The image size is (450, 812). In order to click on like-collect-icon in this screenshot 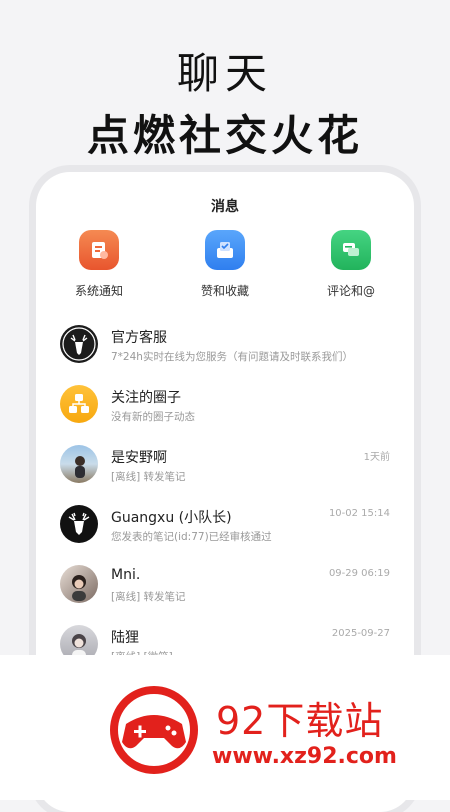, I will do `click(225, 250)`.